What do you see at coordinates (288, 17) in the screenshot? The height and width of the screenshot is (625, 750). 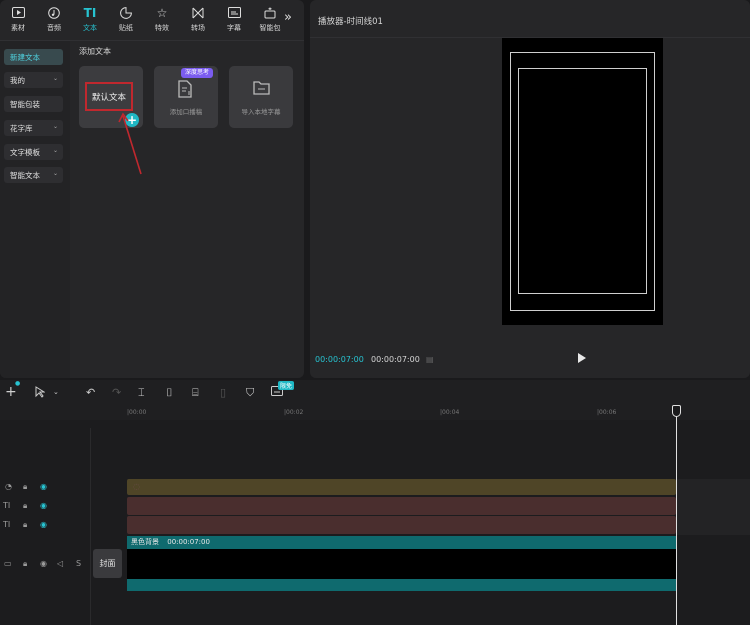 I see `more-tabs-icon: »` at bounding box center [288, 17].